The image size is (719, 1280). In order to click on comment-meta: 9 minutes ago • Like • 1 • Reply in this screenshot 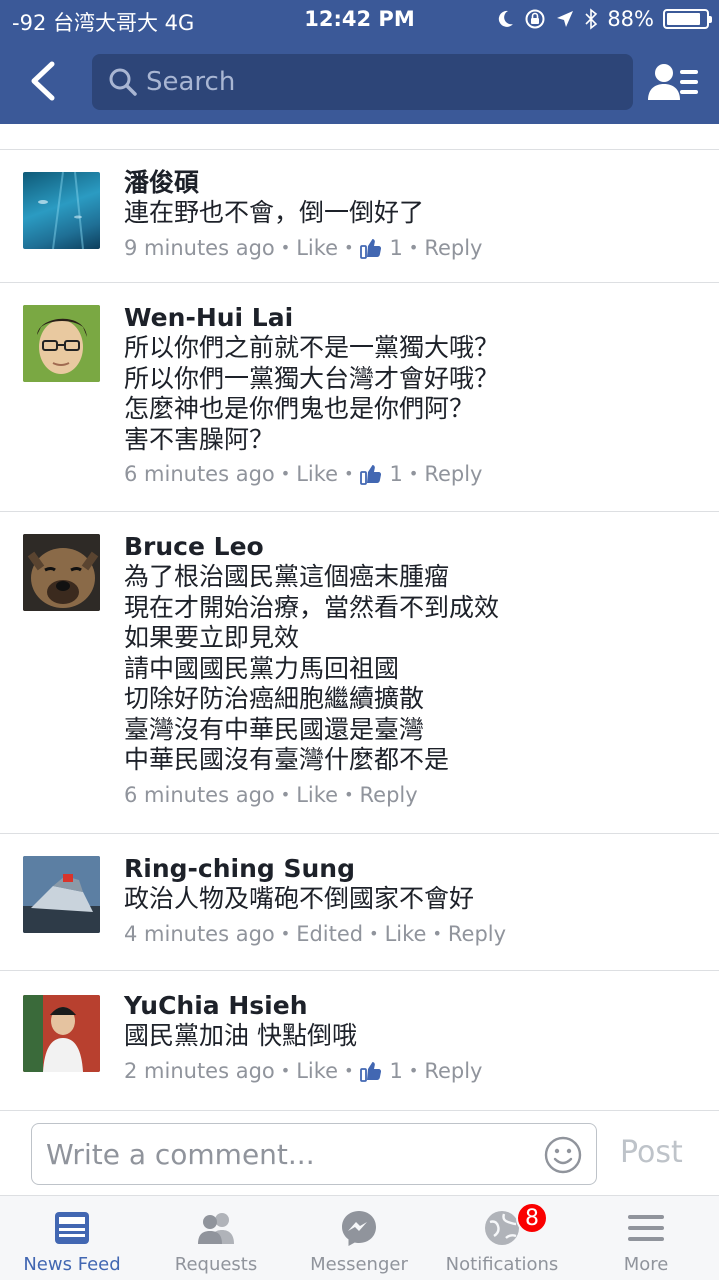, I will do `click(416, 248)`.